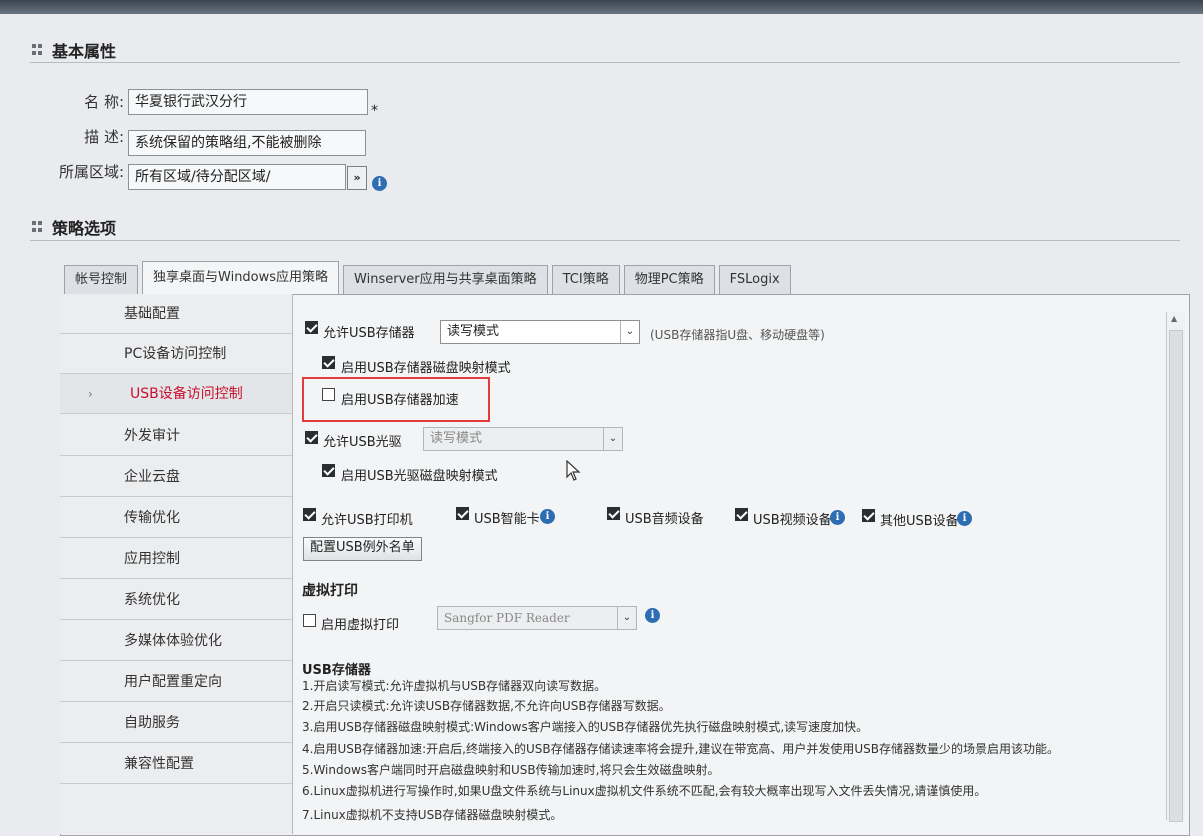  Describe the element at coordinates (605, 240) in the screenshot. I see `policy-section-divider` at that location.